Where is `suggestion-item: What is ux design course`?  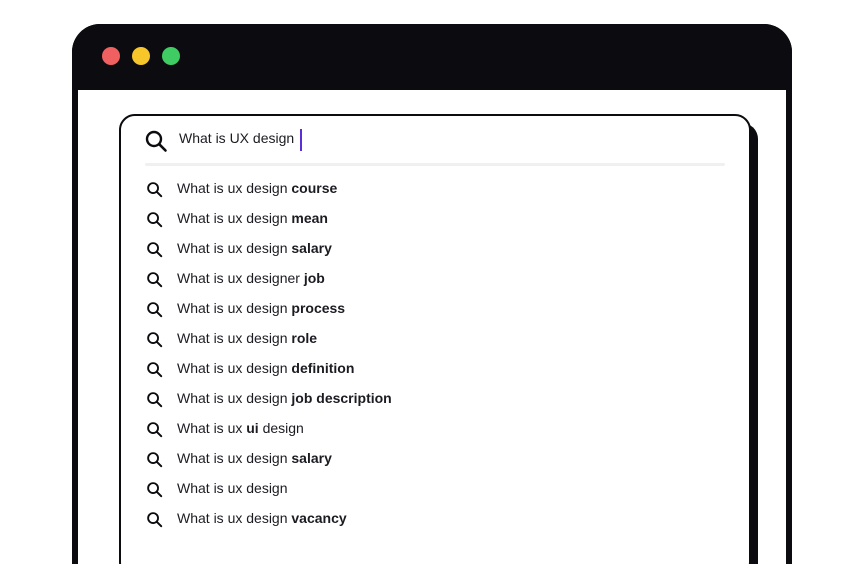 suggestion-item: What is ux design course is located at coordinates (435, 189).